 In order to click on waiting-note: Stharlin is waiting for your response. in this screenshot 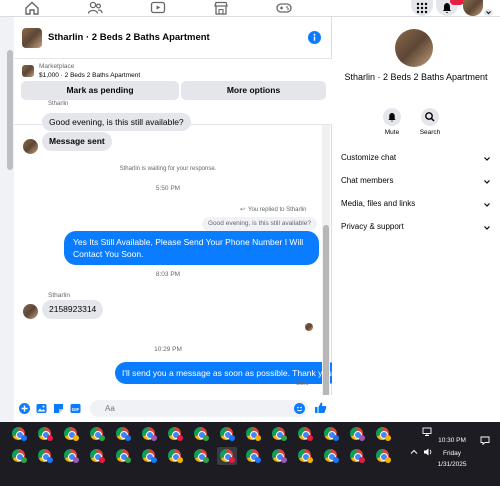, I will do `click(168, 169)`.